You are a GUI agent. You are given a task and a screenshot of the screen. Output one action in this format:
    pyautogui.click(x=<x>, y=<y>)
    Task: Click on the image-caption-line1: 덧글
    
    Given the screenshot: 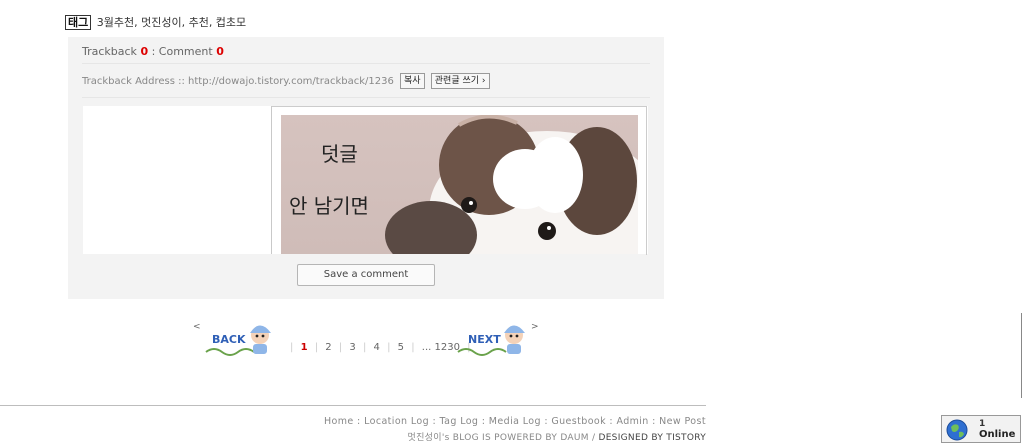 What is the action you would take?
    pyautogui.click(x=339, y=154)
    